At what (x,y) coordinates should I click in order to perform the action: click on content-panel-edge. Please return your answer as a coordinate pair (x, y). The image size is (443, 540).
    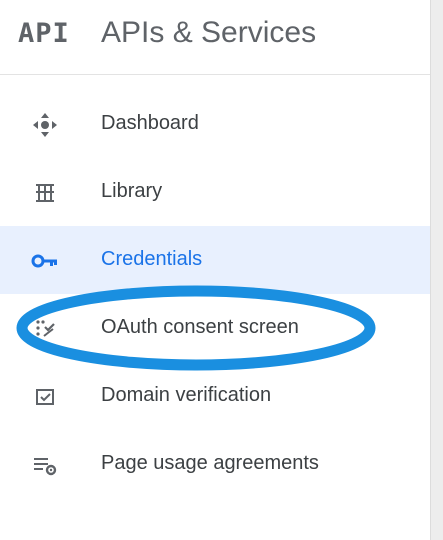
    Looking at the image, I should click on (436, 270).